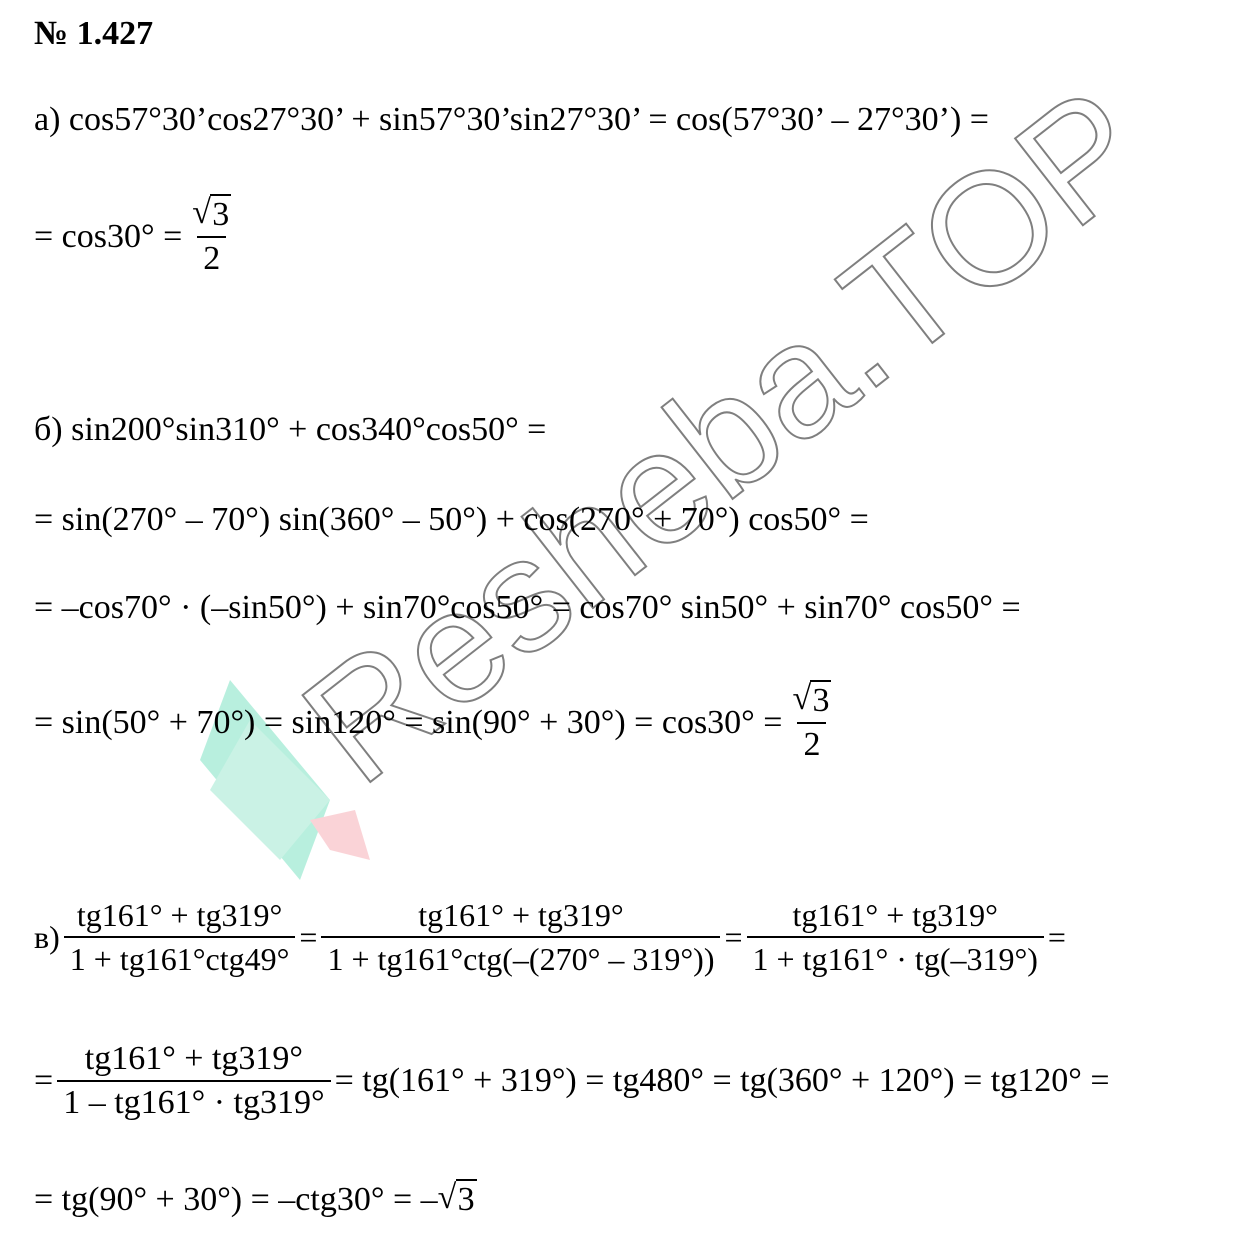  Describe the element at coordinates (179, 937) in the screenshot. I see `fraction-1: tg161° + tg319° 1 + tg161°ctg49°` at that location.